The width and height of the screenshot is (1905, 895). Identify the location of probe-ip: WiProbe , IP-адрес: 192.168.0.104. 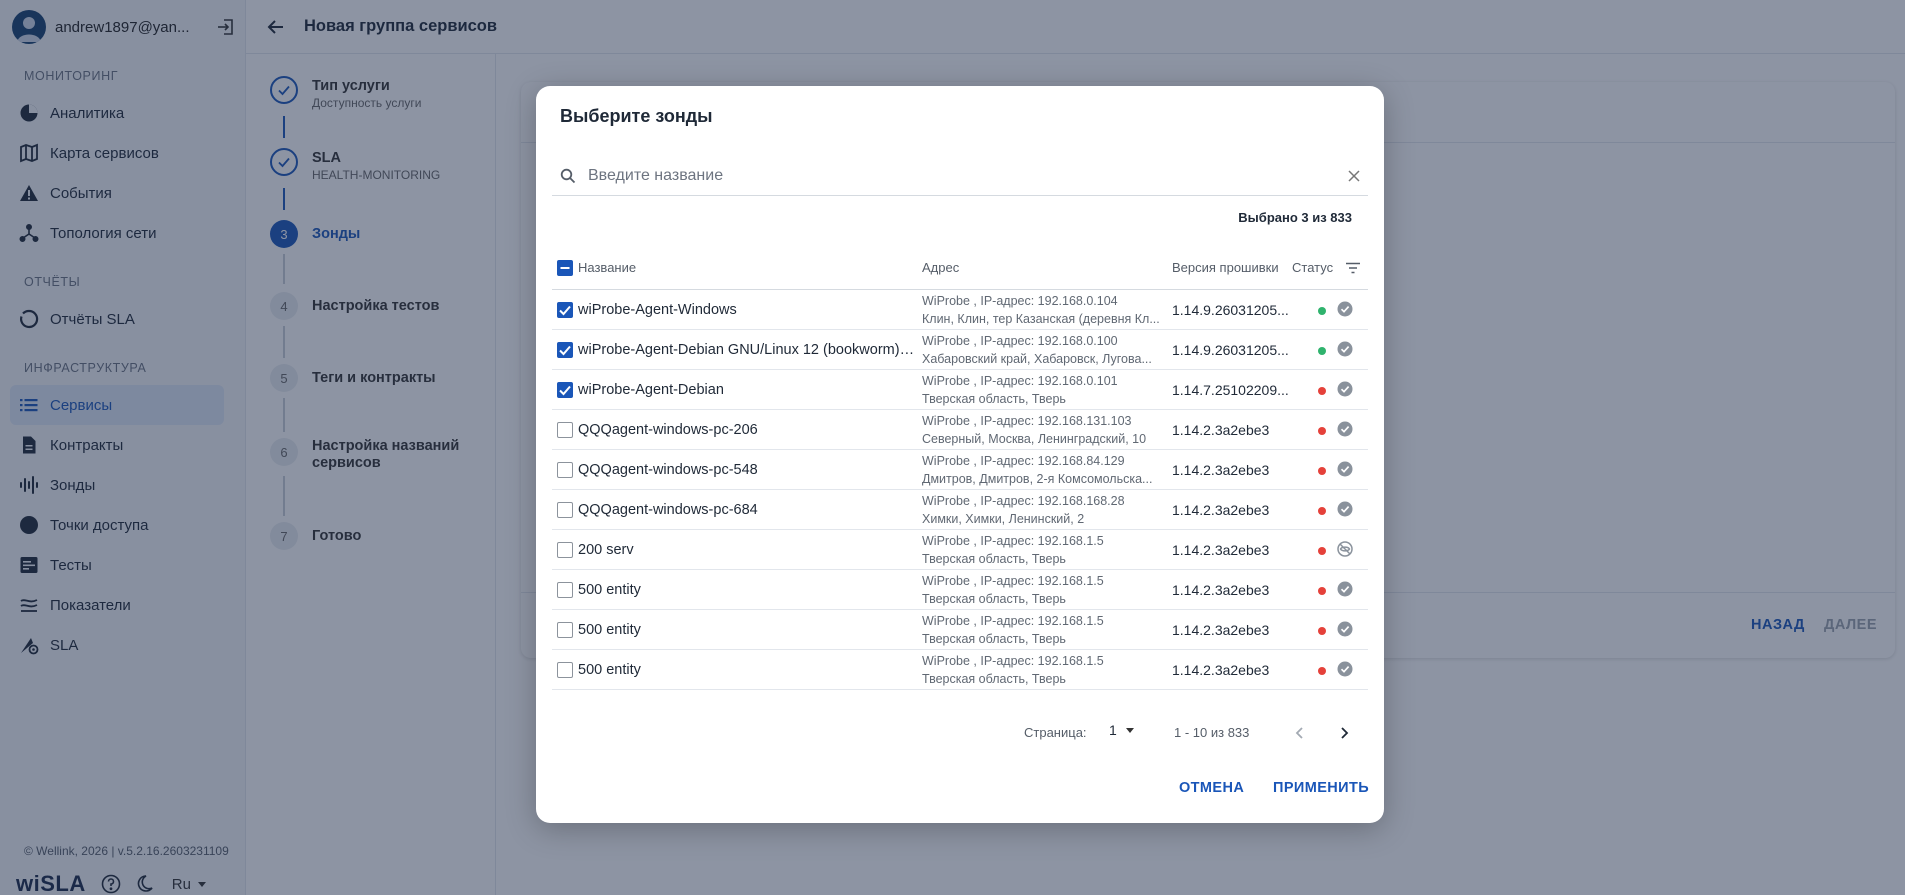
(1020, 301).